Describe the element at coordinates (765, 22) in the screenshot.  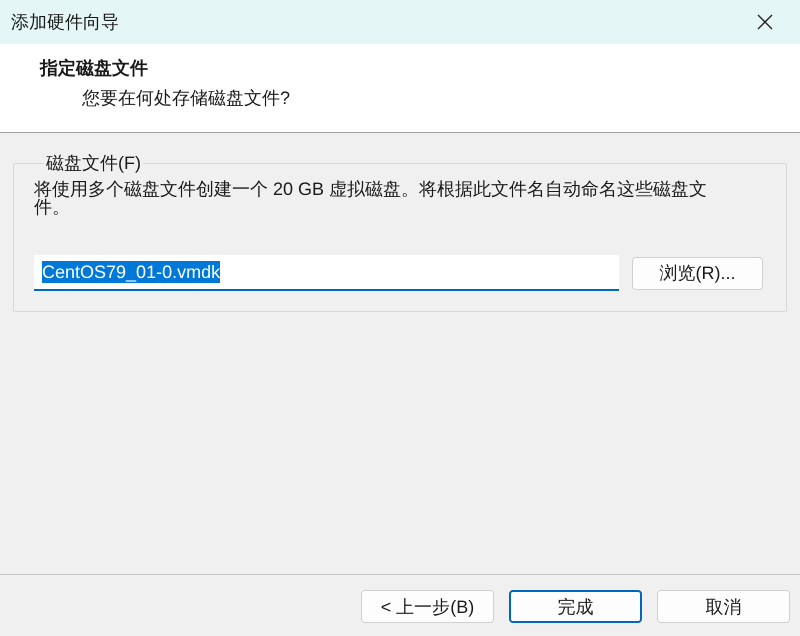
I see `close-icon` at that location.